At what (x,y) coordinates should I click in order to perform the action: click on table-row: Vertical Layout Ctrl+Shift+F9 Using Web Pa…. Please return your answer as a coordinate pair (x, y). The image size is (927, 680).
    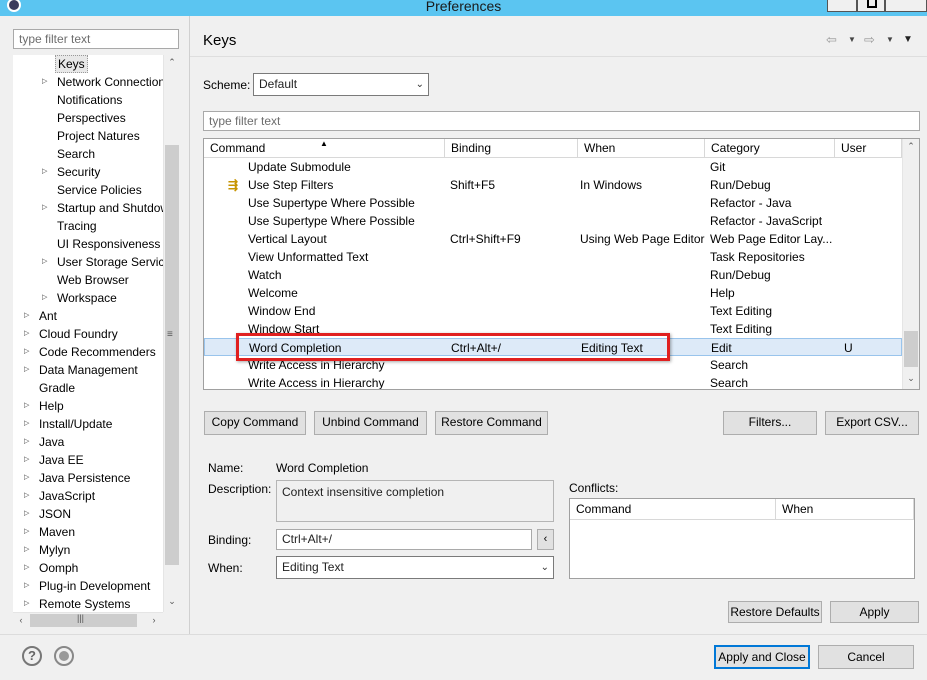
    Looking at the image, I should click on (553, 239).